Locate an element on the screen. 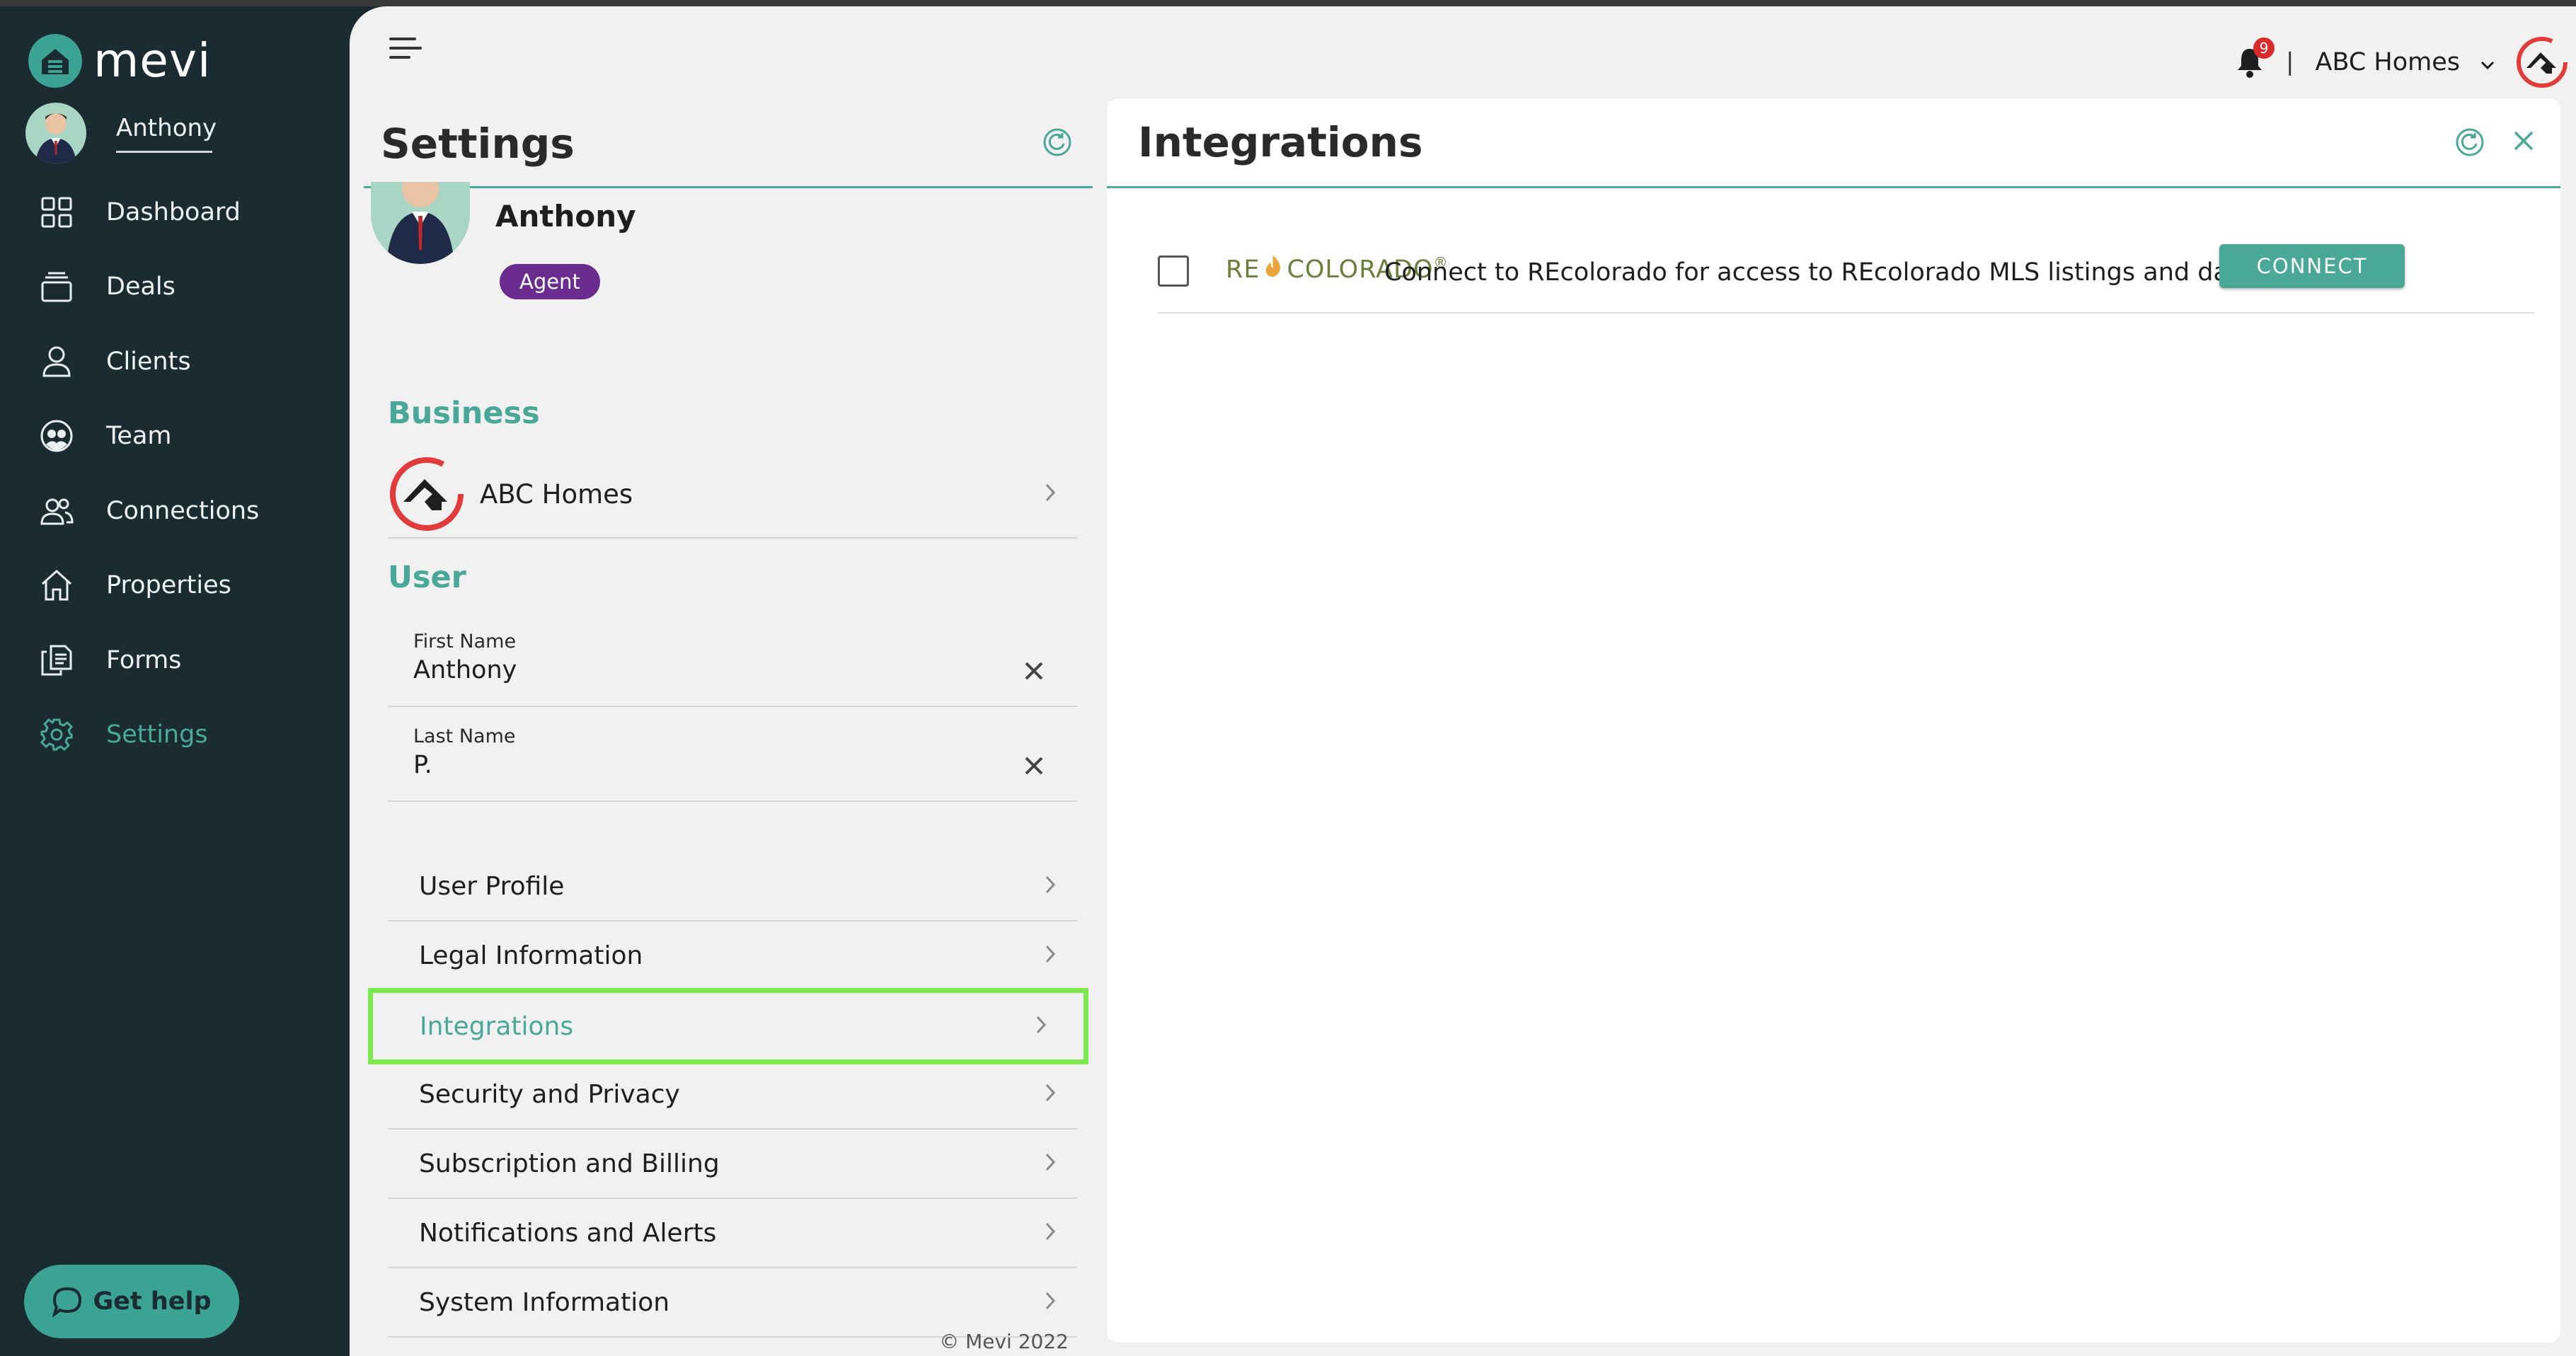 This screenshot has height=1356, width=2576. app-logo: mevi is located at coordinates (119, 61).